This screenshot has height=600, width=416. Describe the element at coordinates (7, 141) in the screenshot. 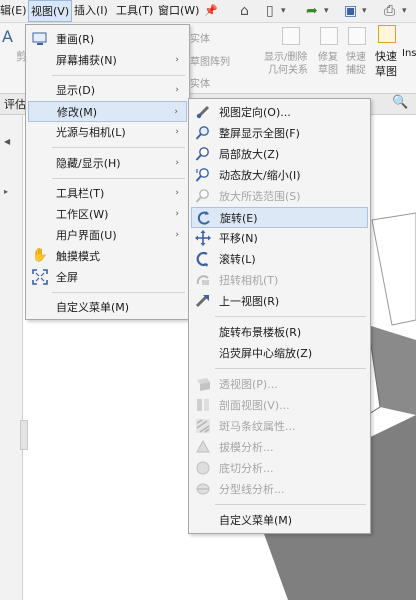

I see `caret-left-icon: ◀` at that location.